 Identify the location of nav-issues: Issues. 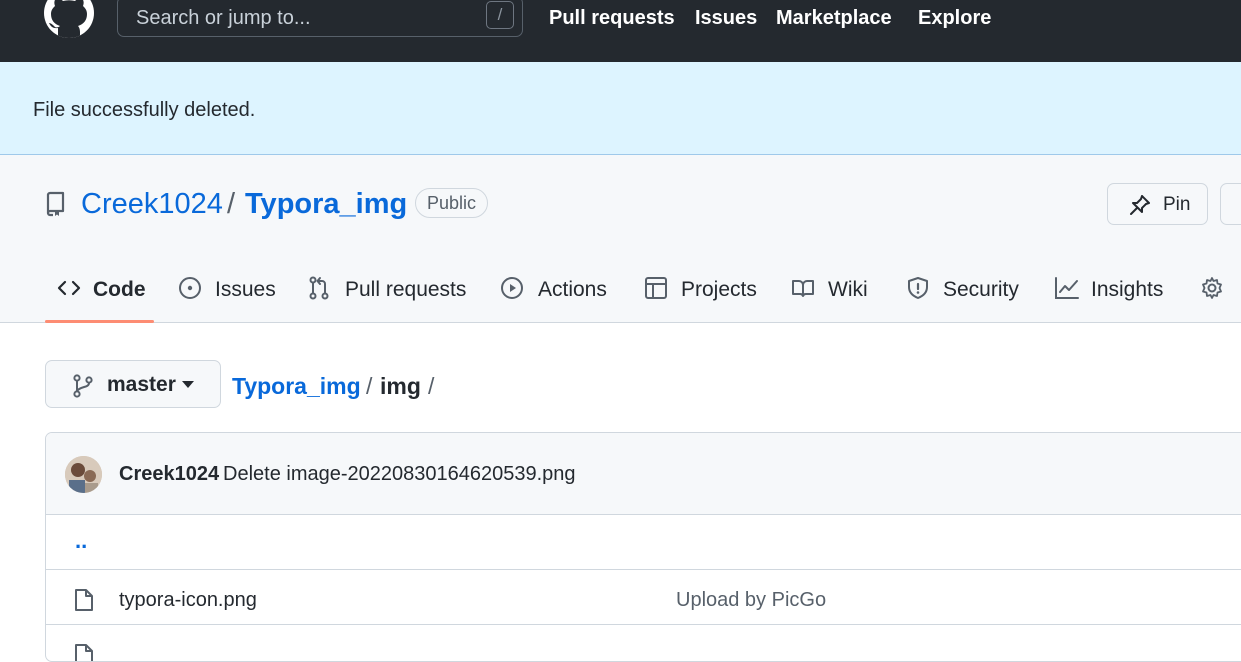
(726, 18).